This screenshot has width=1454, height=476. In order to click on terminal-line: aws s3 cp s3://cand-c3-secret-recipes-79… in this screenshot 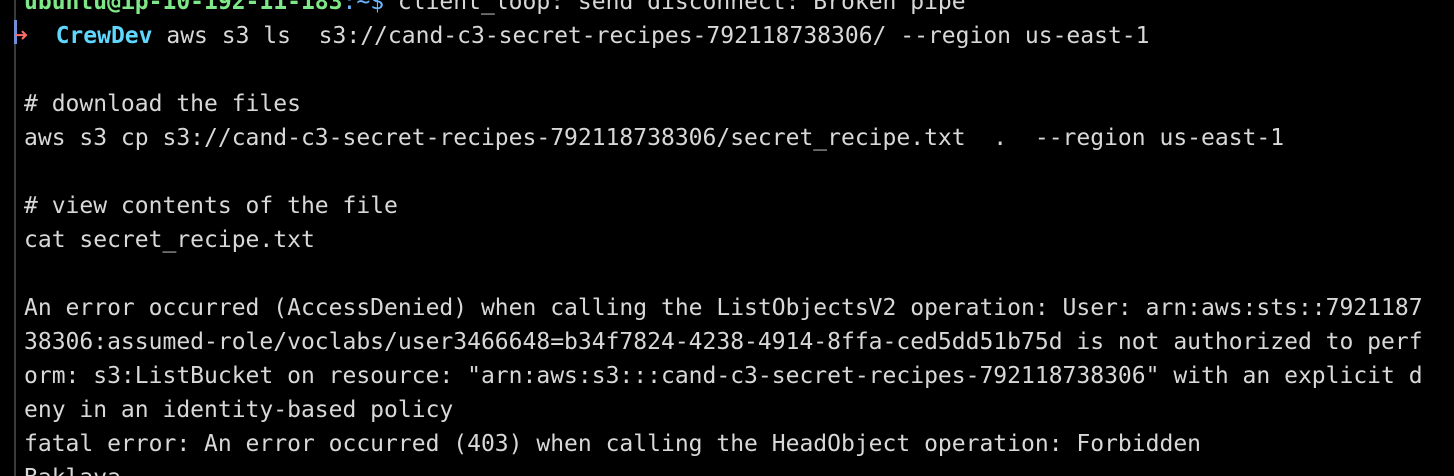, I will do `click(654, 138)`.